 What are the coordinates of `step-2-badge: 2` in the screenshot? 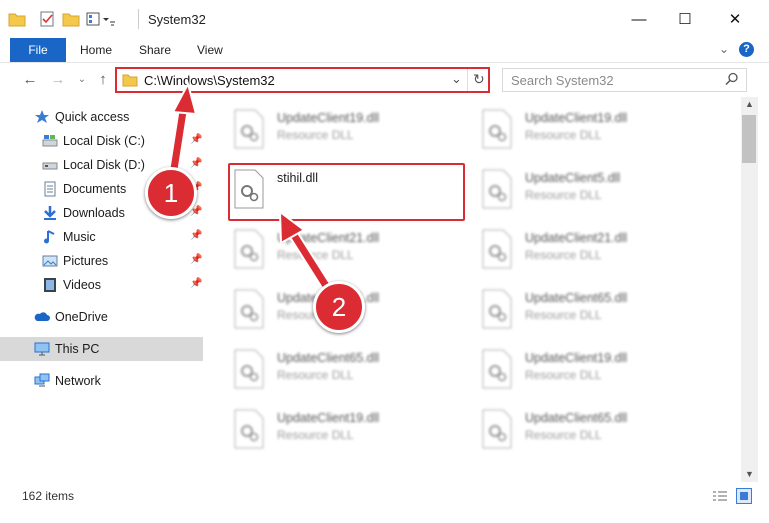 It's located at (339, 307).